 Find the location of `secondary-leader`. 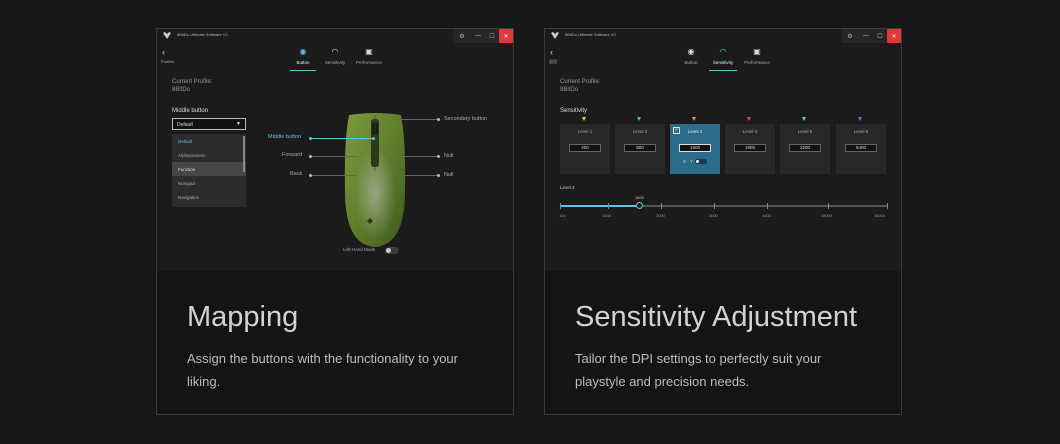

secondary-leader is located at coordinates (417, 119).